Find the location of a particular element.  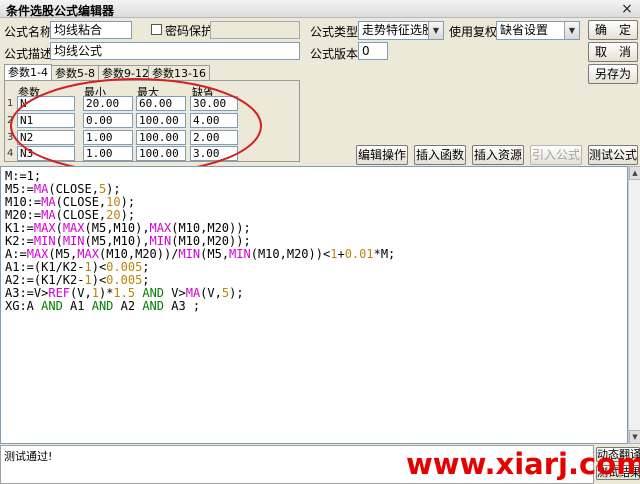

status-text: 测试通过! is located at coordinates (28, 456).